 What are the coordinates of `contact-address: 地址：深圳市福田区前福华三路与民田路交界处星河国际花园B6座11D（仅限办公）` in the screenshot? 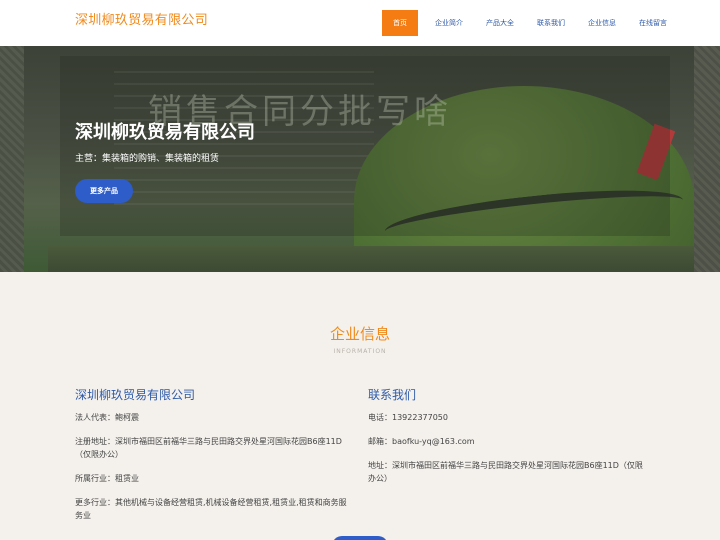 It's located at (505, 472).